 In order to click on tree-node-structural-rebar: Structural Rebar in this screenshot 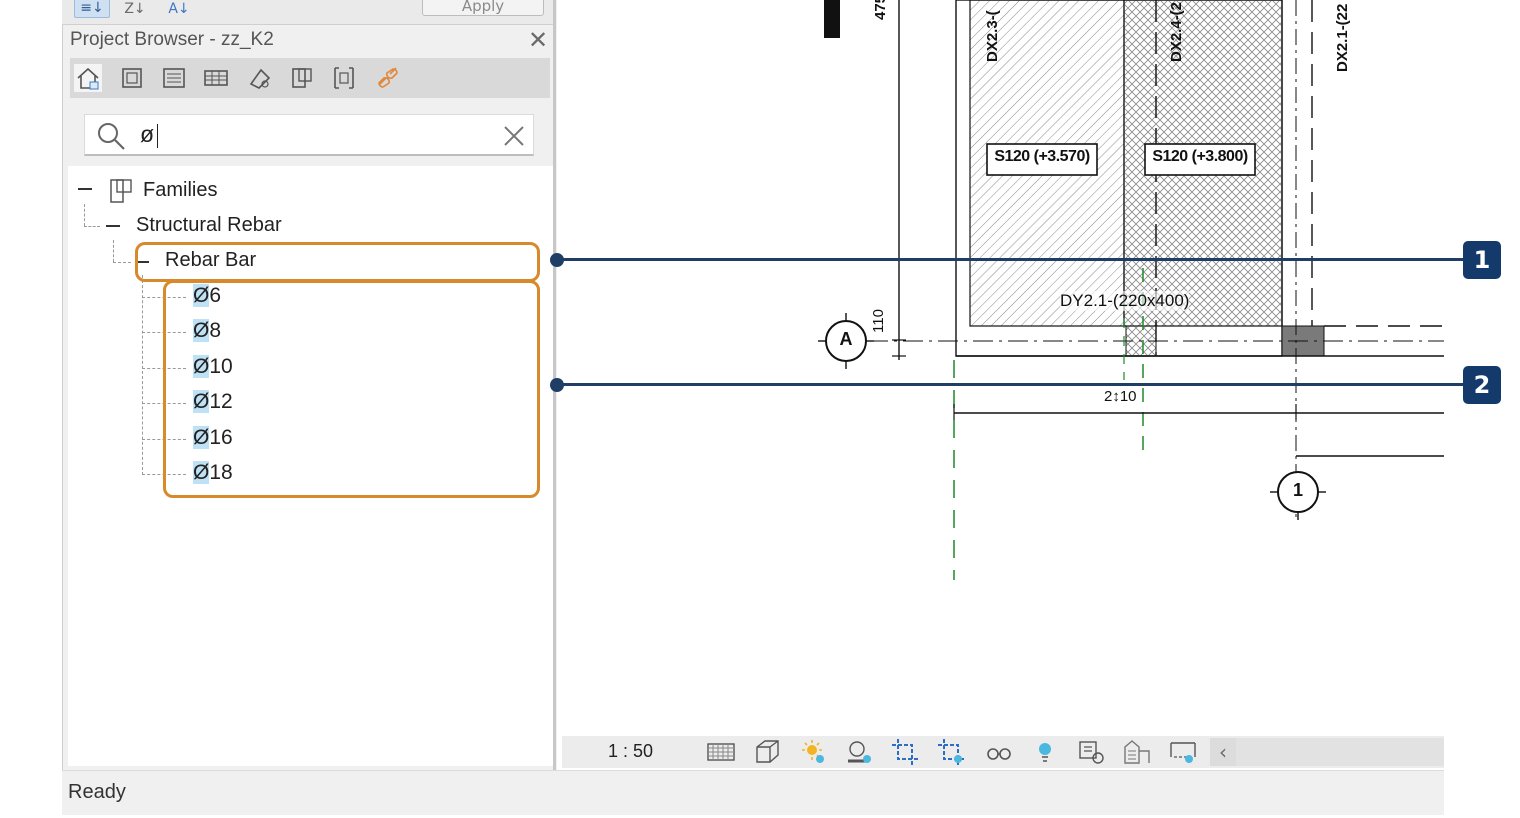, I will do `click(209, 225)`.